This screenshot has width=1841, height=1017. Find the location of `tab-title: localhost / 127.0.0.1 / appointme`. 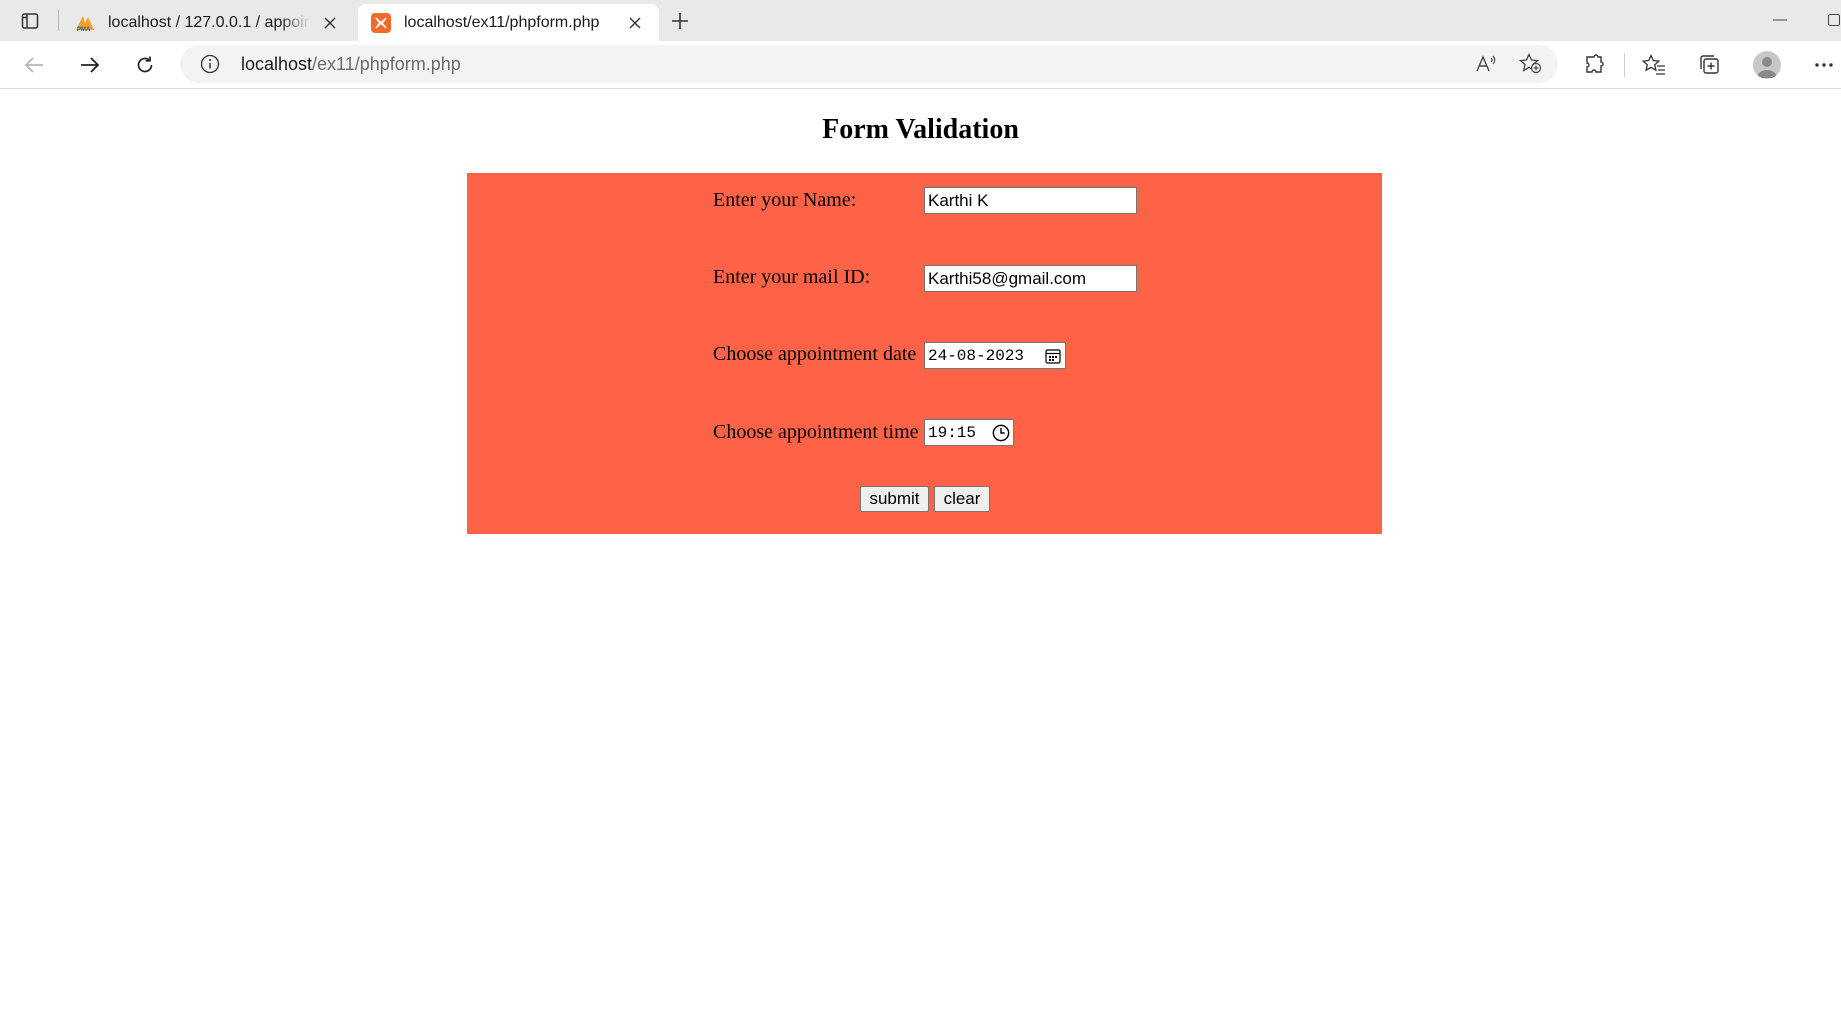

tab-title: localhost / 127.0.0.1 / appointme is located at coordinates (209, 22).